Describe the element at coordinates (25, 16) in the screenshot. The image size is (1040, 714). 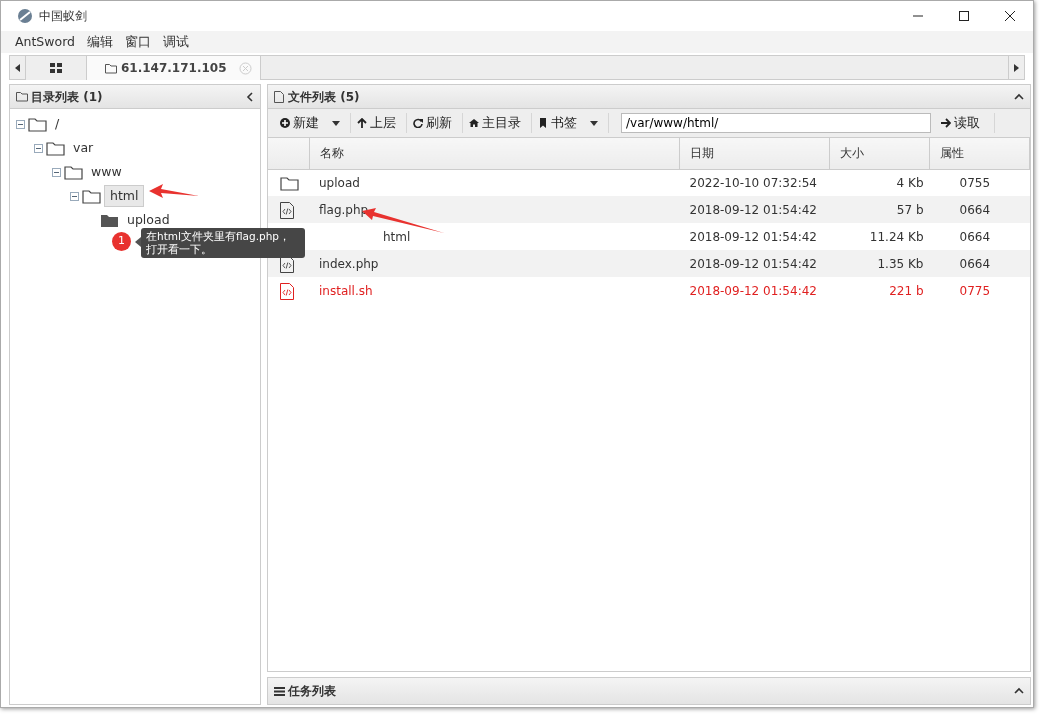
I see `app-logo-icon` at that location.